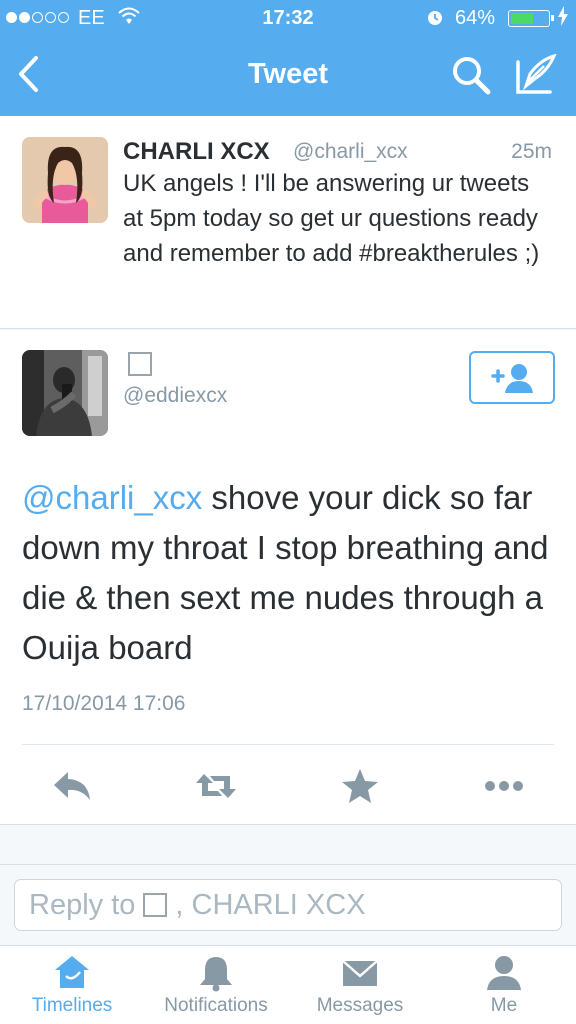 The height and width of the screenshot is (1024, 576). What do you see at coordinates (475, 18) in the screenshot?
I see `battery-percent: 64%` at bounding box center [475, 18].